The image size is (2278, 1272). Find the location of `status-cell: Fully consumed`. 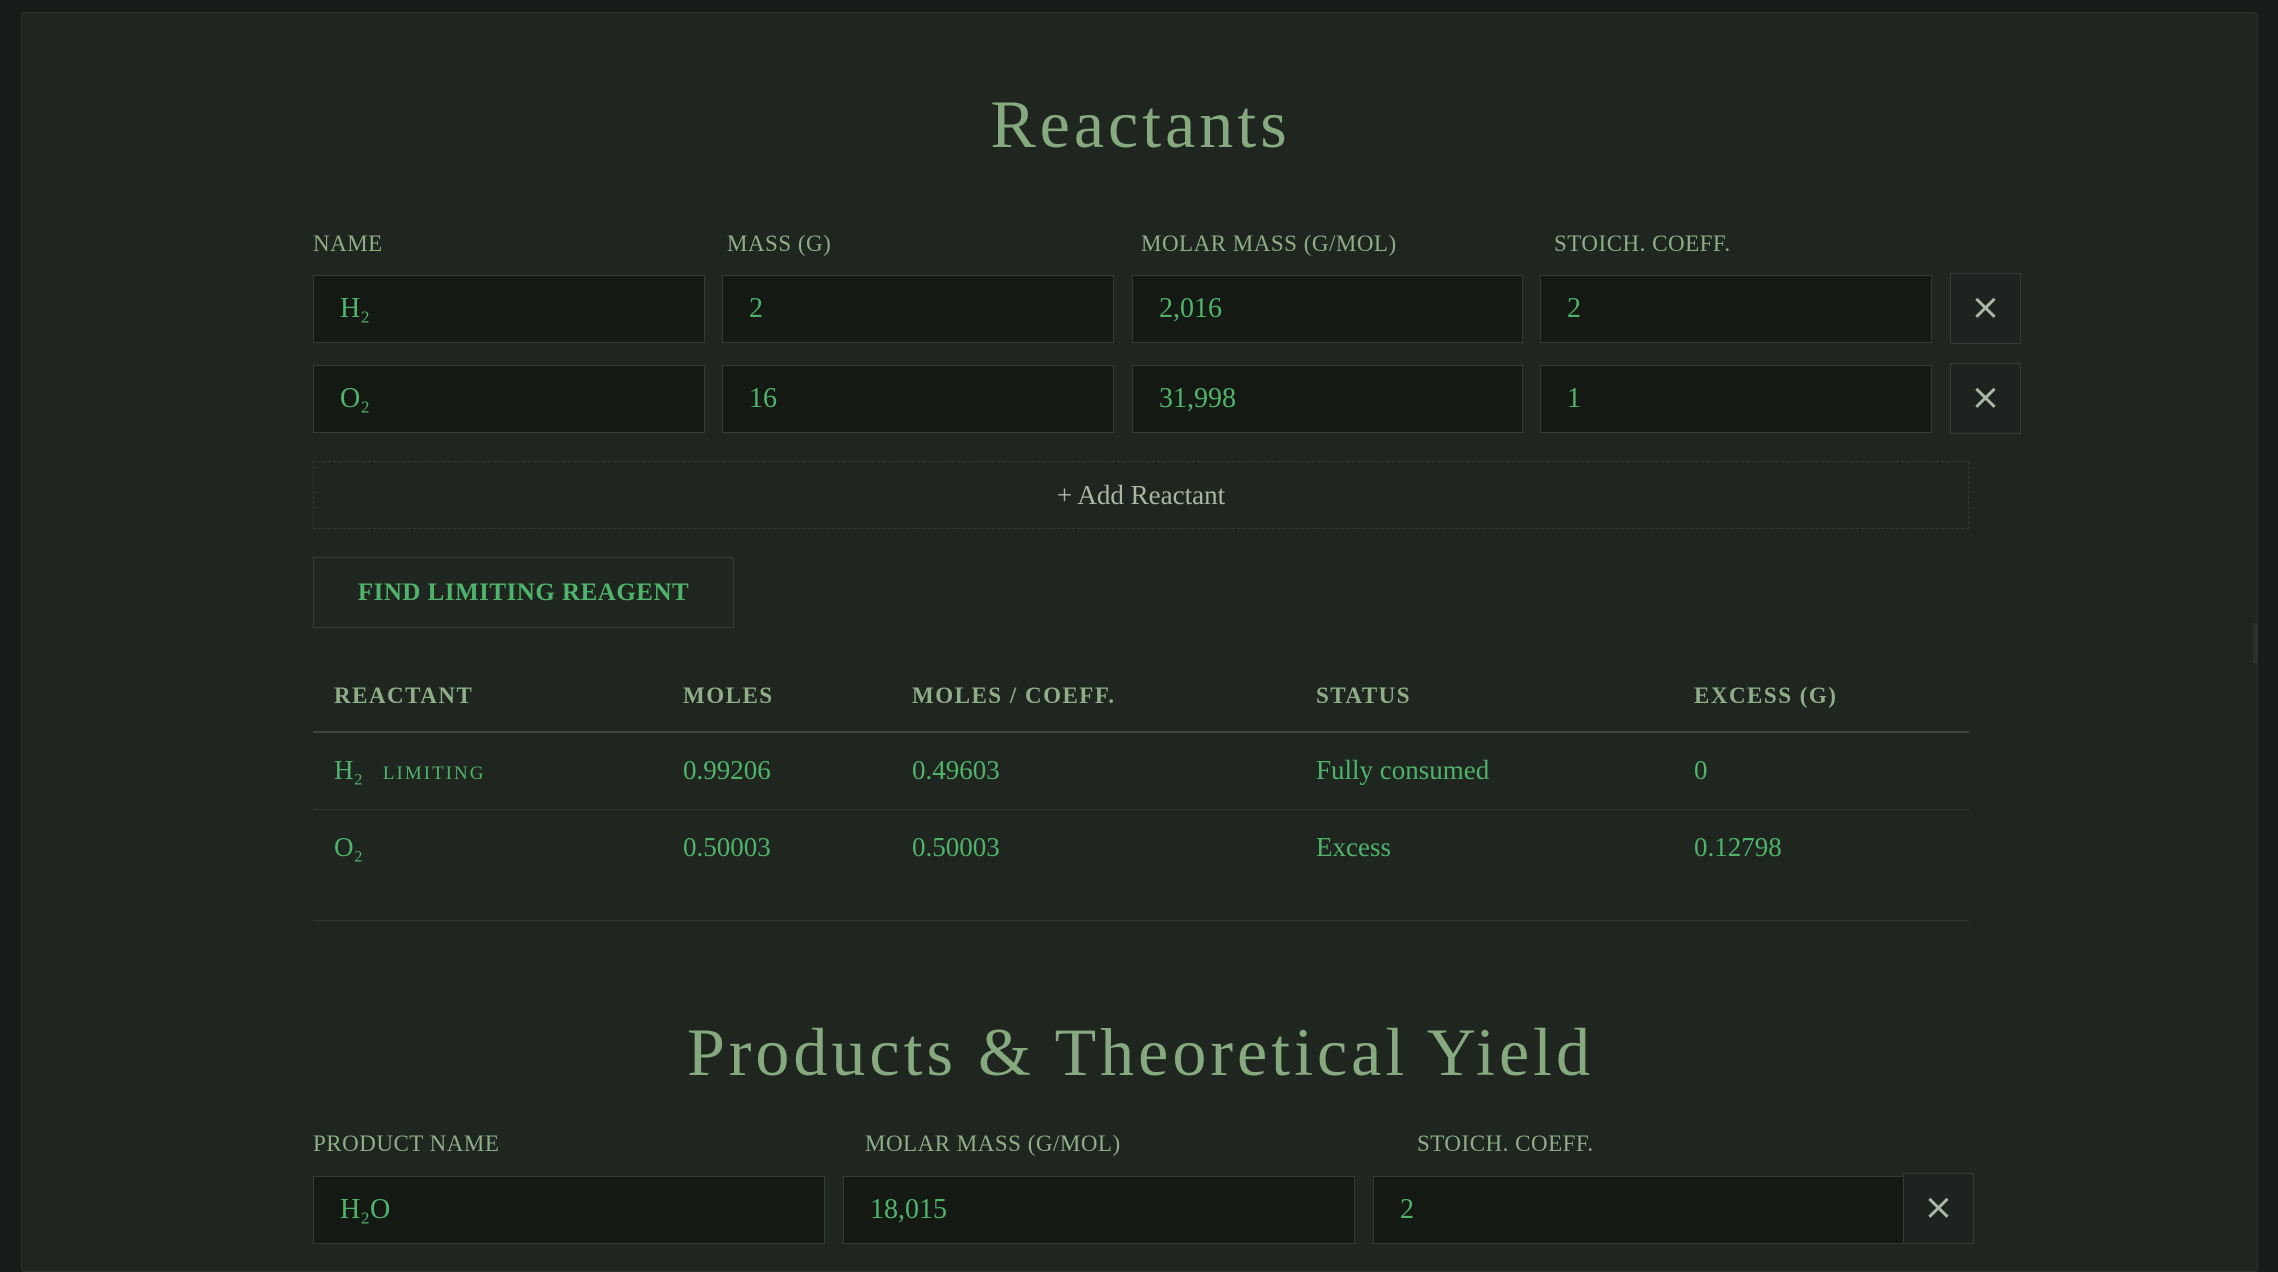

status-cell: Fully consumed is located at coordinates (1403, 770).